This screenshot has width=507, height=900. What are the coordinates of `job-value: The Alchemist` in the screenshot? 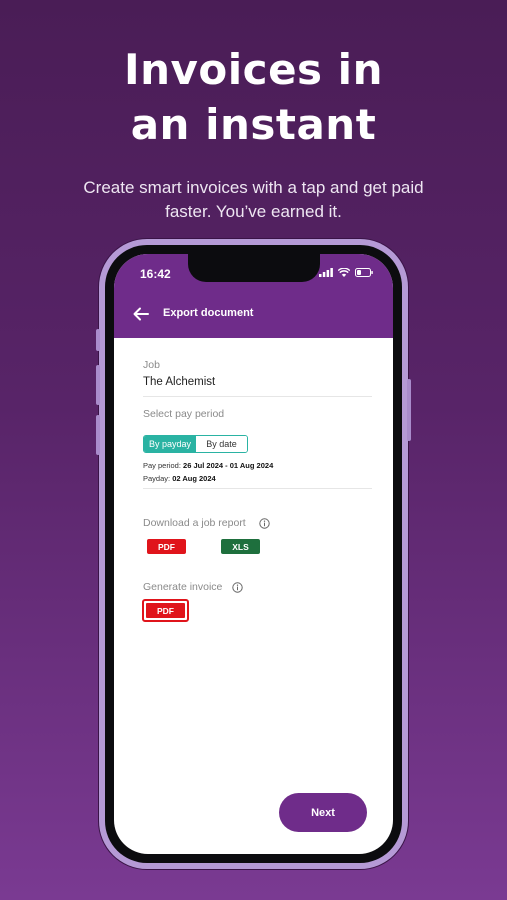 It's located at (179, 382).